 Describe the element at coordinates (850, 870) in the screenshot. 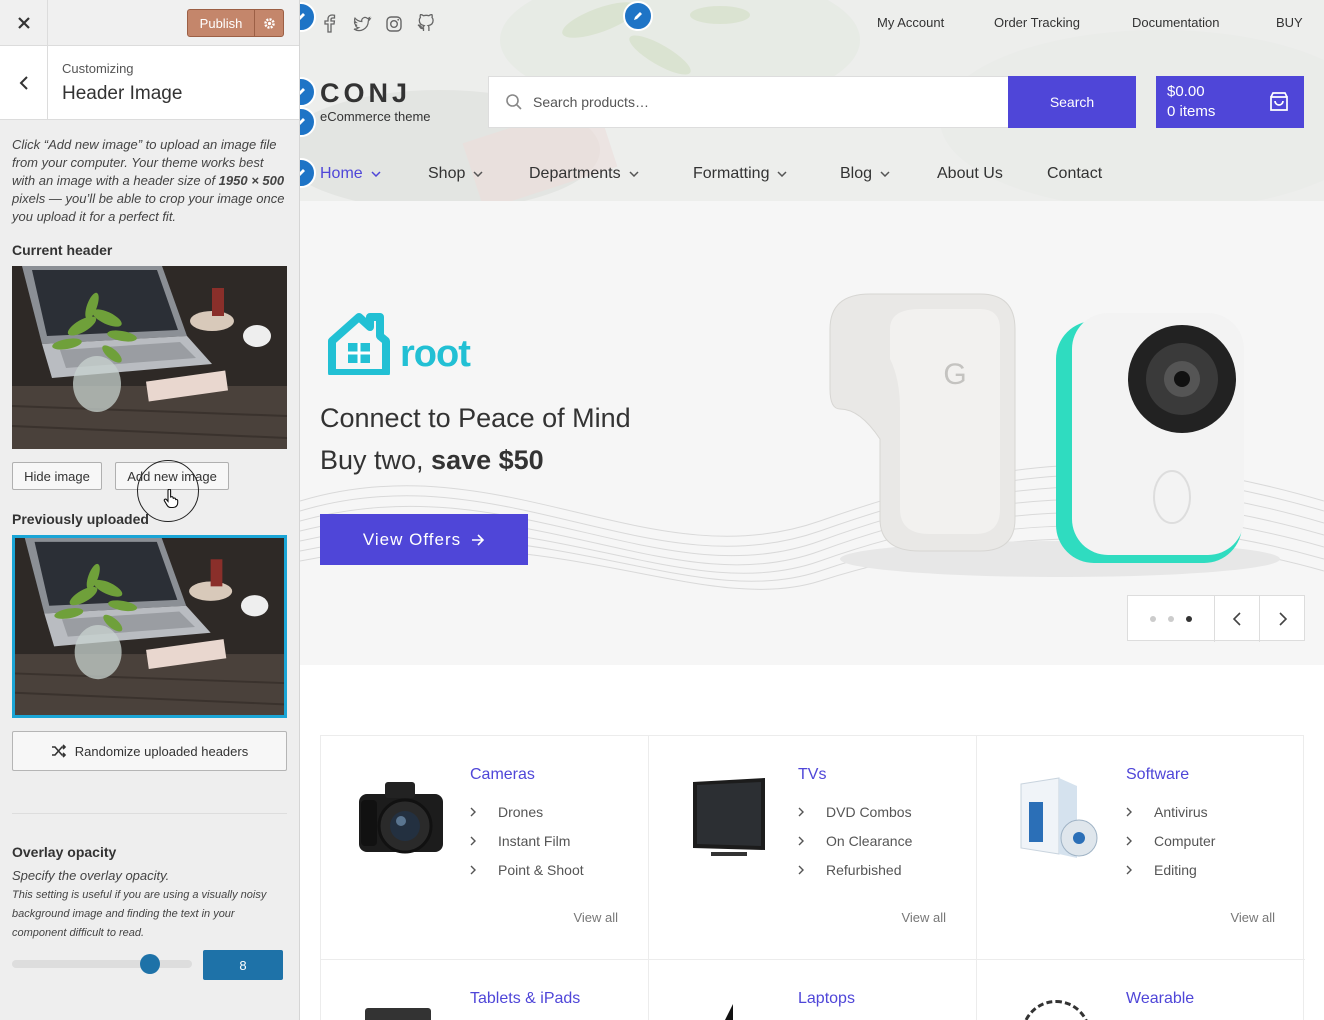

I see `subcategory-link: Refurbished` at that location.